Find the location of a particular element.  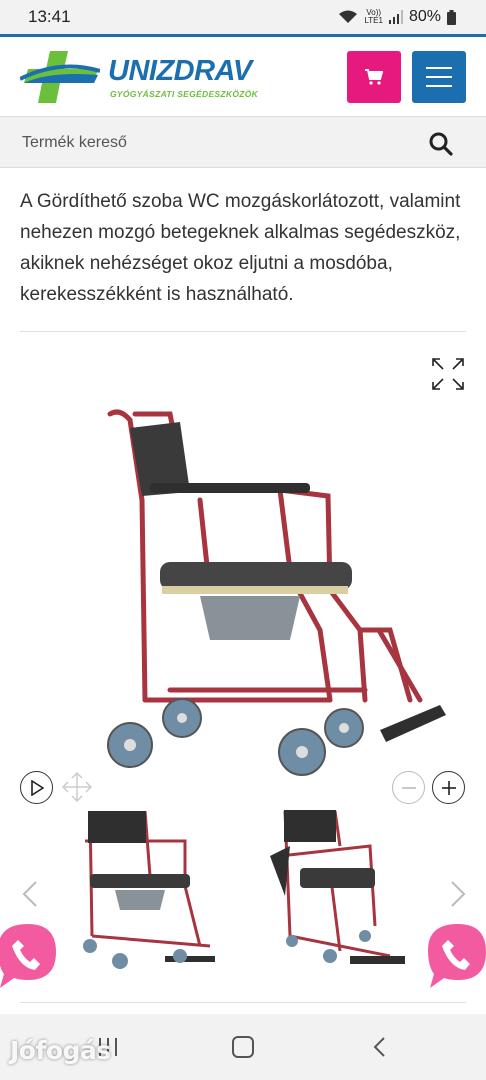

play-button is located at coordinates (36, 787).